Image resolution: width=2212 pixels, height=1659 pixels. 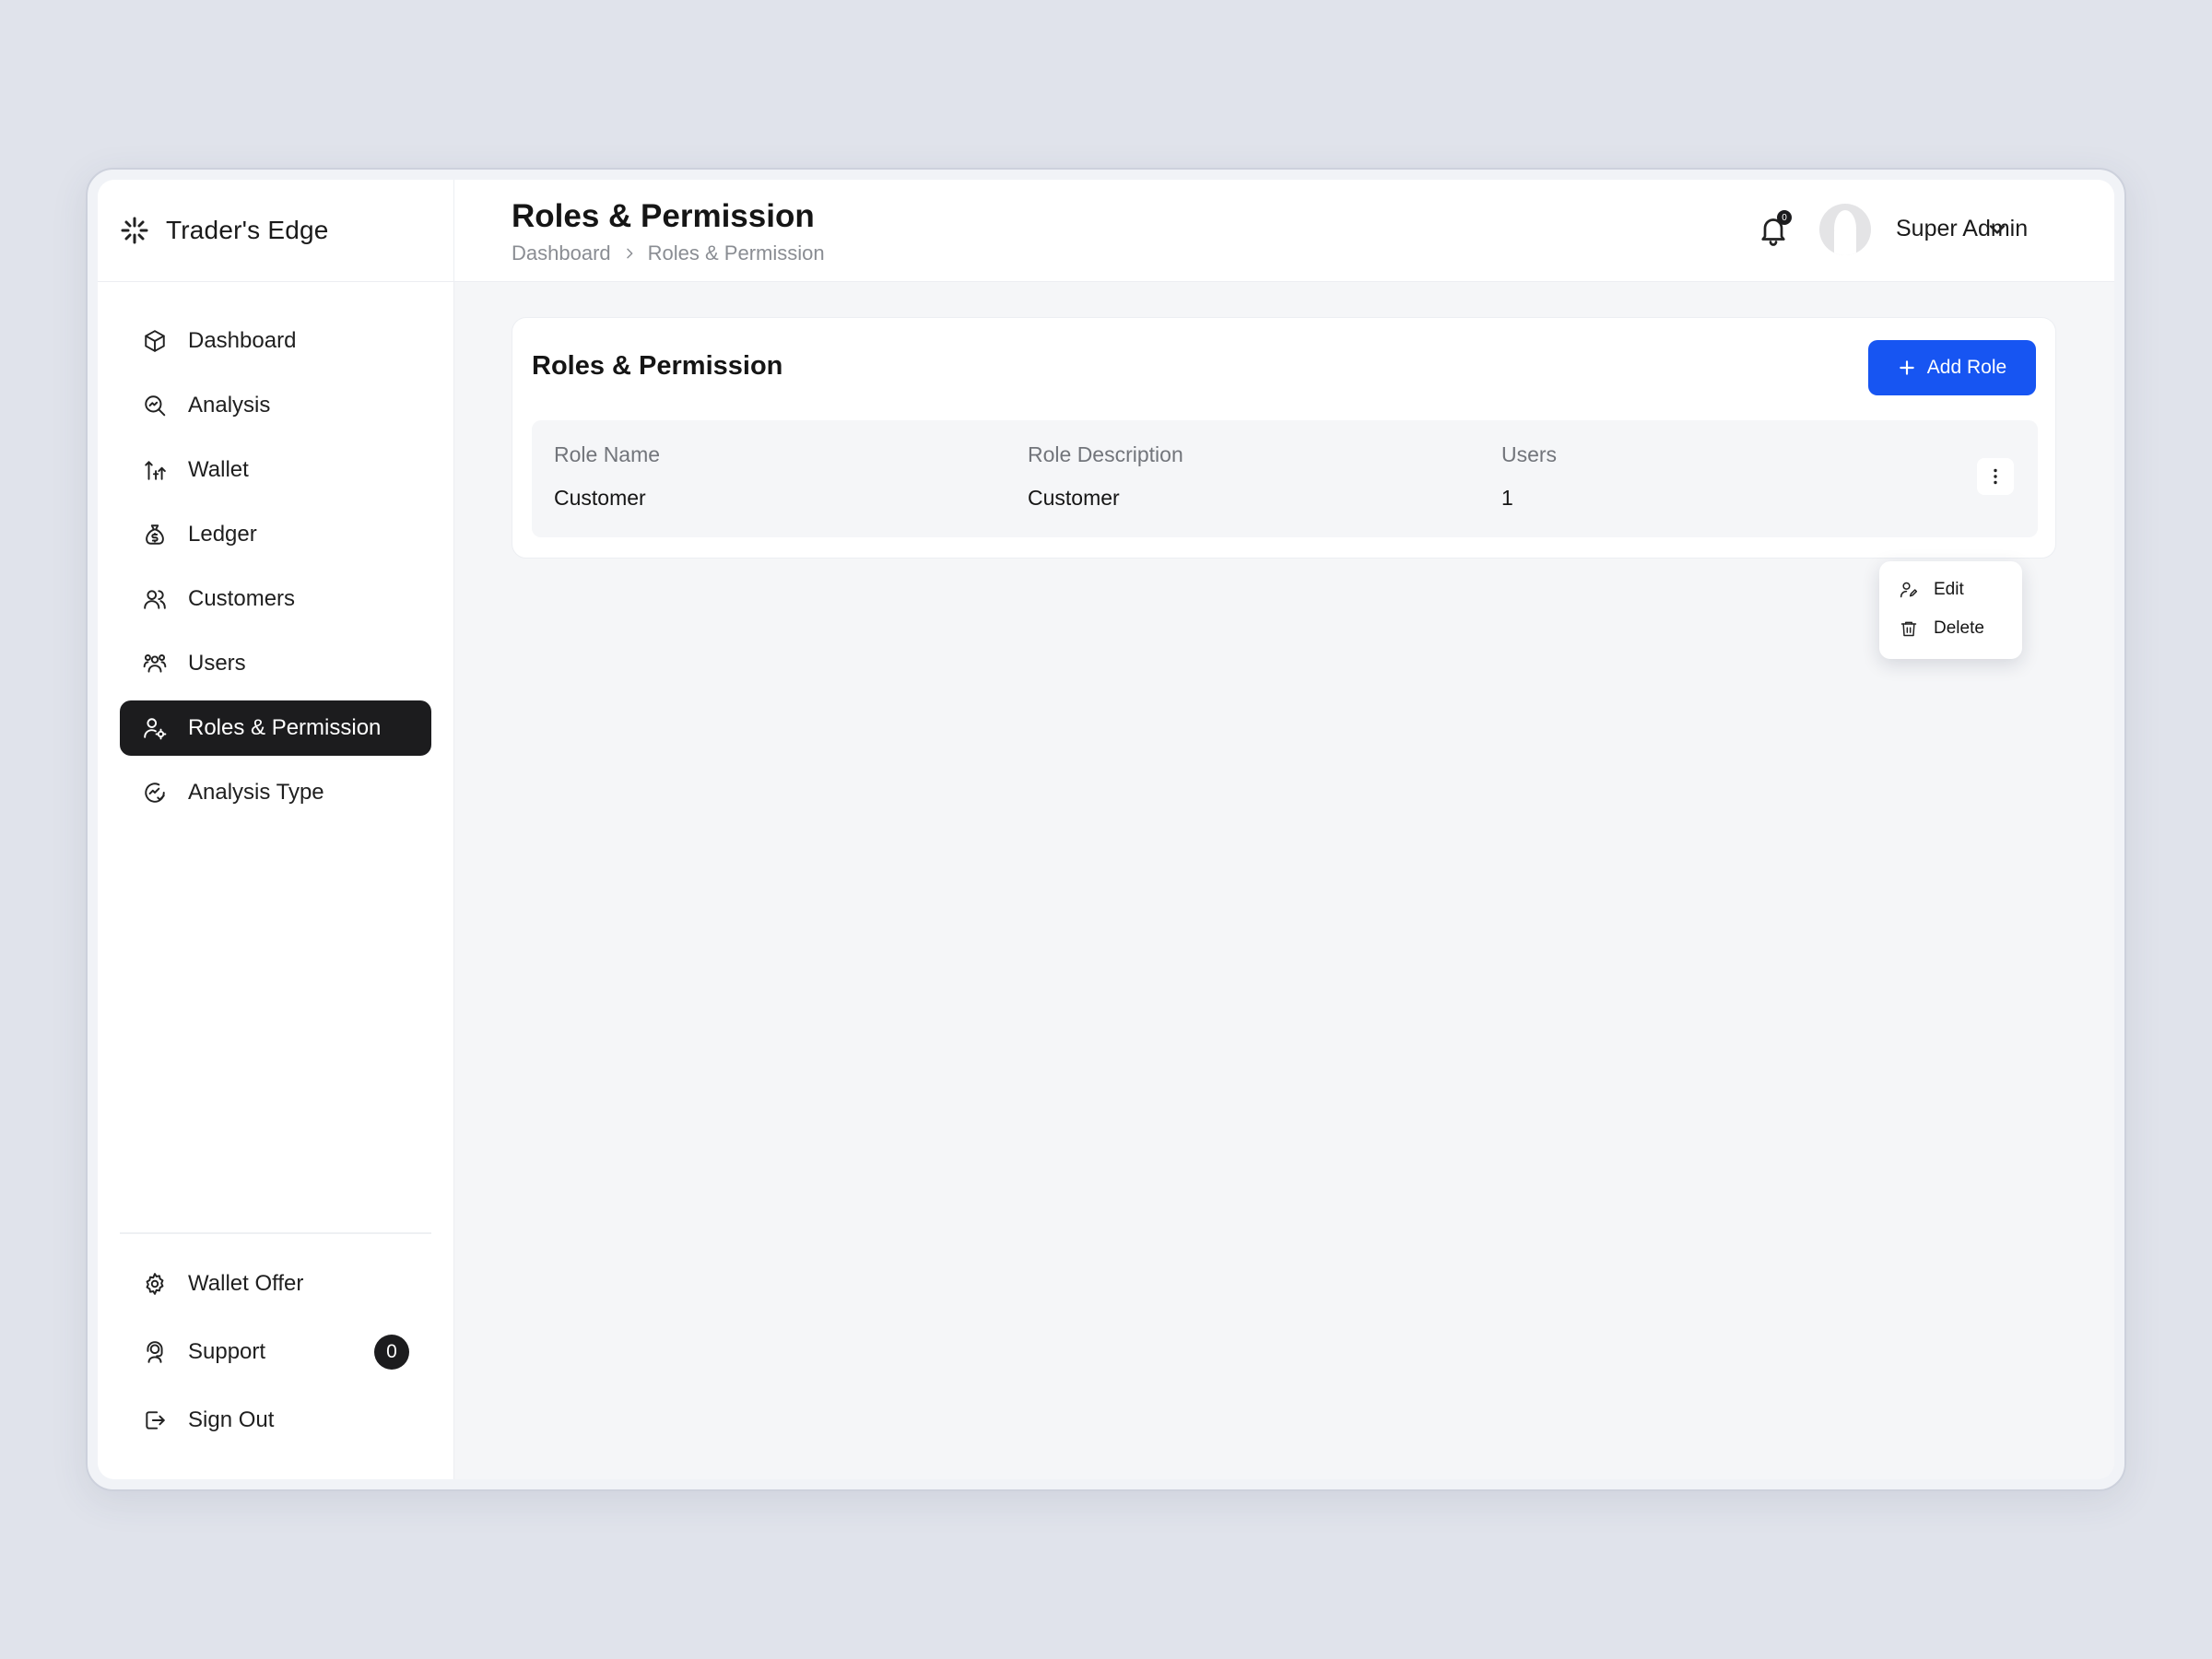 I want to click on row-actions-menu: Edit Delete, so click(x=1950, y=610).